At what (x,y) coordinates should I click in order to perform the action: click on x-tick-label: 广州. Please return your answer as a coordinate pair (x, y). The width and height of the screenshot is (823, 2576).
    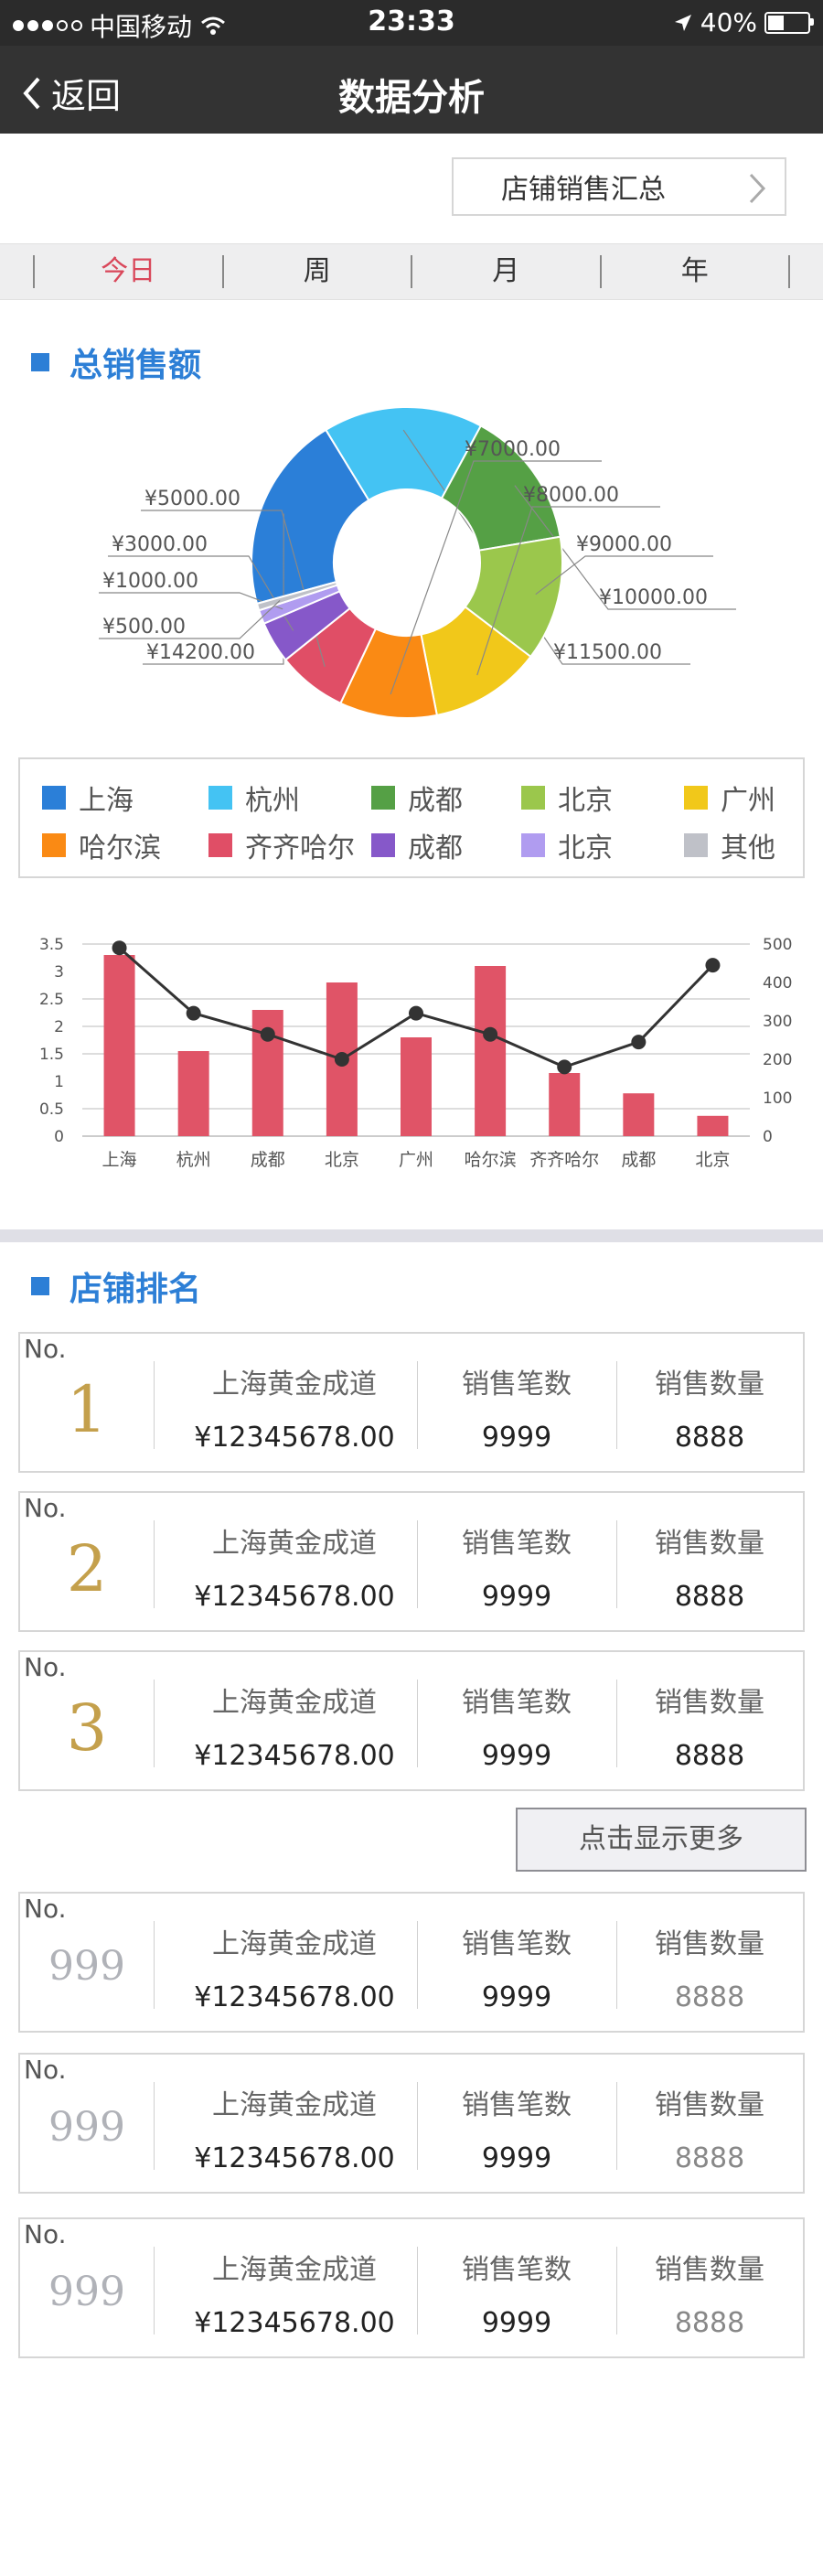
    Looking at the image, I should click on (416, 1160).